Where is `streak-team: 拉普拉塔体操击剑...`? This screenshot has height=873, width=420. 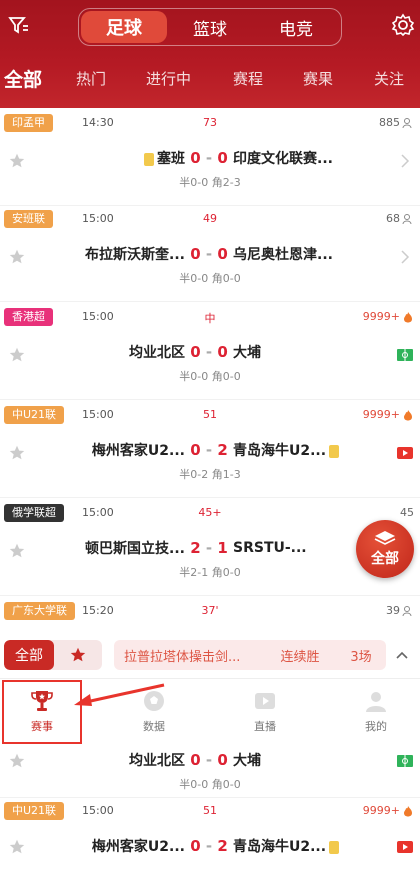 streak-team: 拉普拉塔体操击剑... is located at coordinates (182, 657).